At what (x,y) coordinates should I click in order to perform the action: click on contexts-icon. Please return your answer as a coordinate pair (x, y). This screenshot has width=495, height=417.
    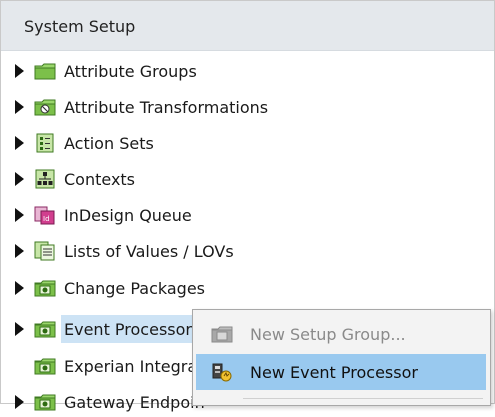
    Looking at the image, I should click on (45, 179).